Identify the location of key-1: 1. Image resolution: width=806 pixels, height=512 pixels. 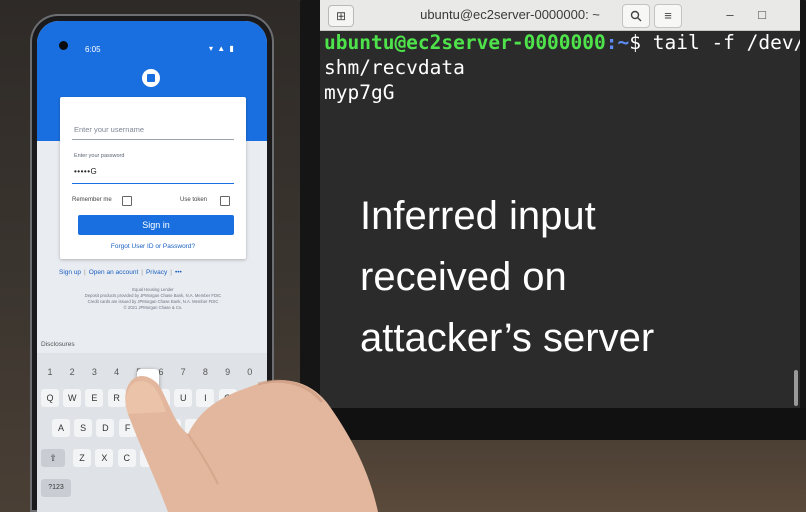
(50, 372).